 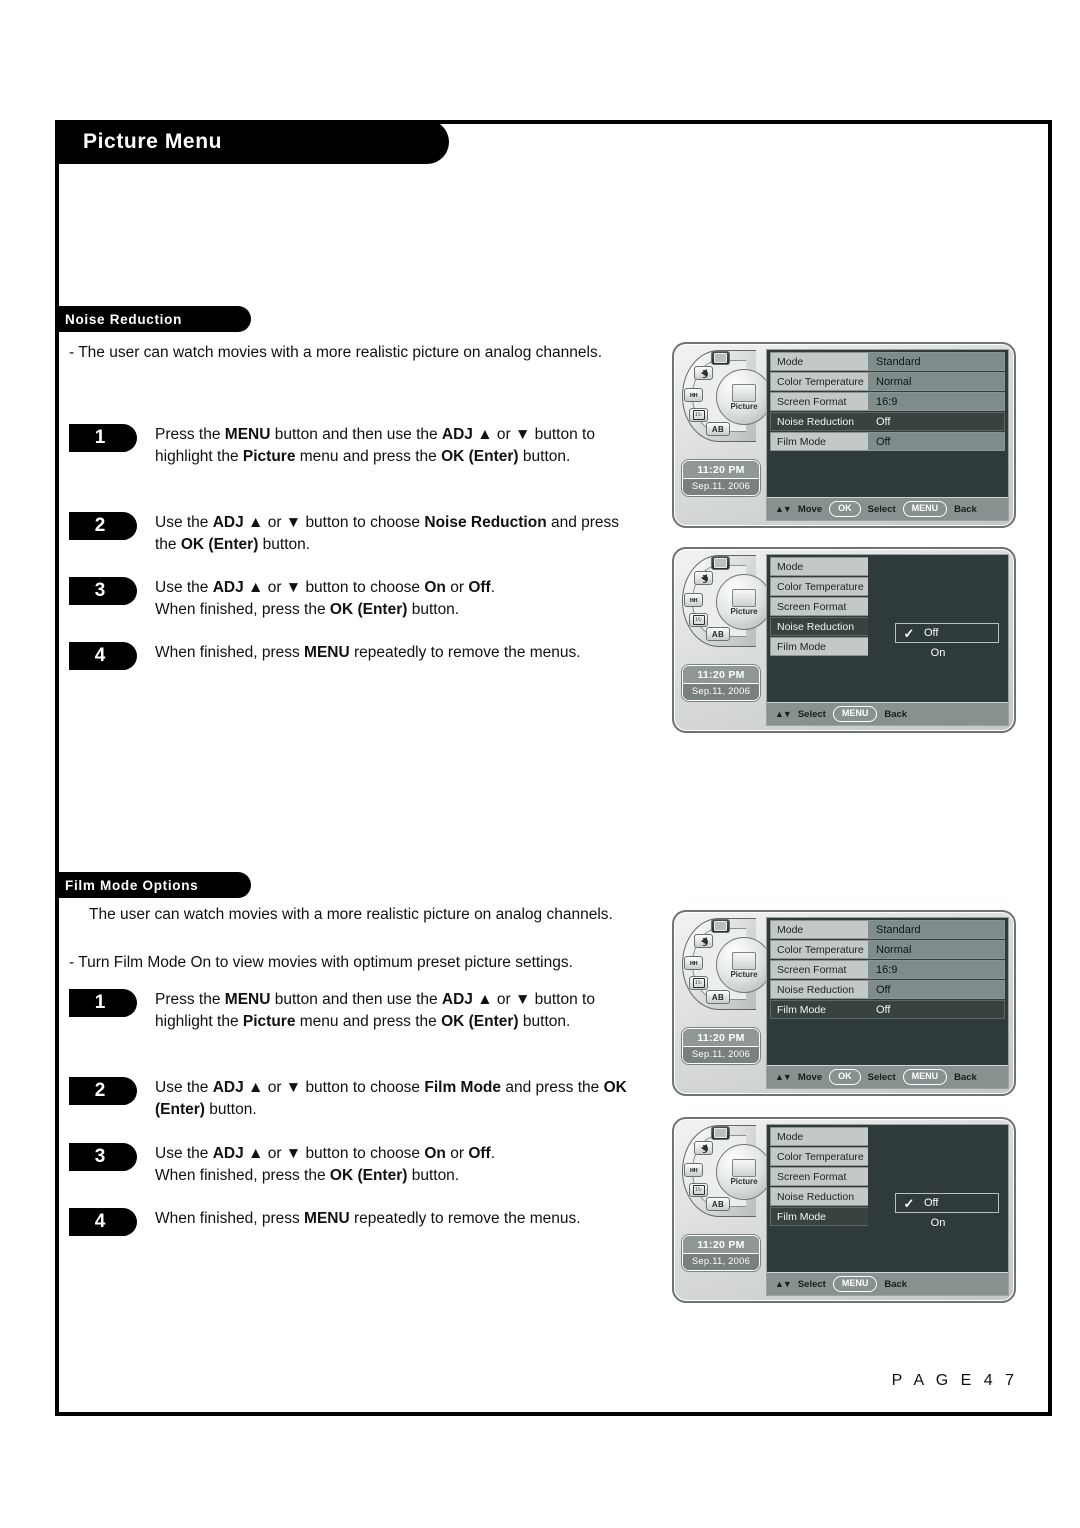 What do you see at coordinates (936, 989) in the screenshot?
I see `menu-value: Off` at bounding box center [936, 989].